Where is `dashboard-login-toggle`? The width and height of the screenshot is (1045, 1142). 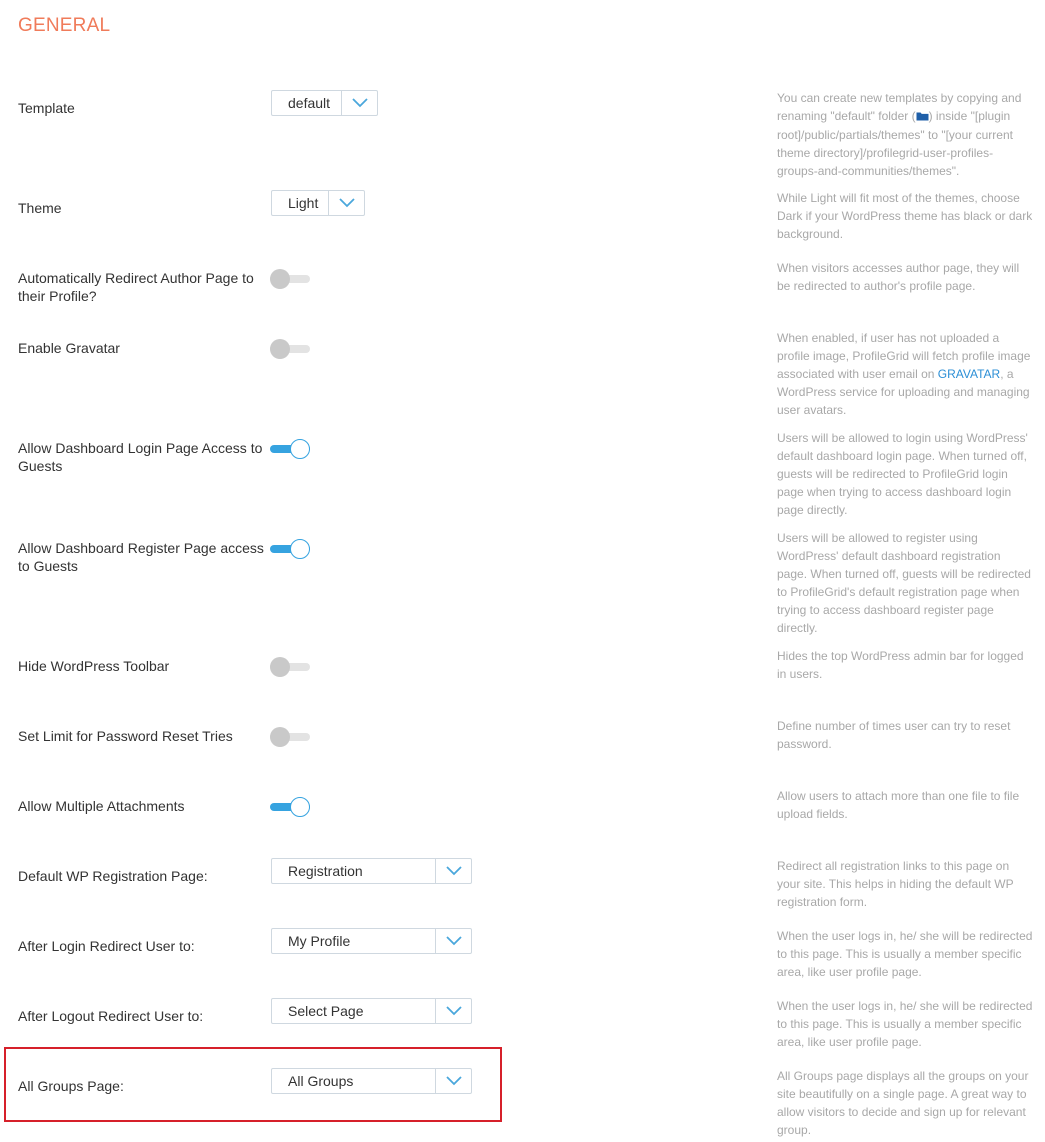
dashboard-login-toggle is located at coordinates (290, 449).